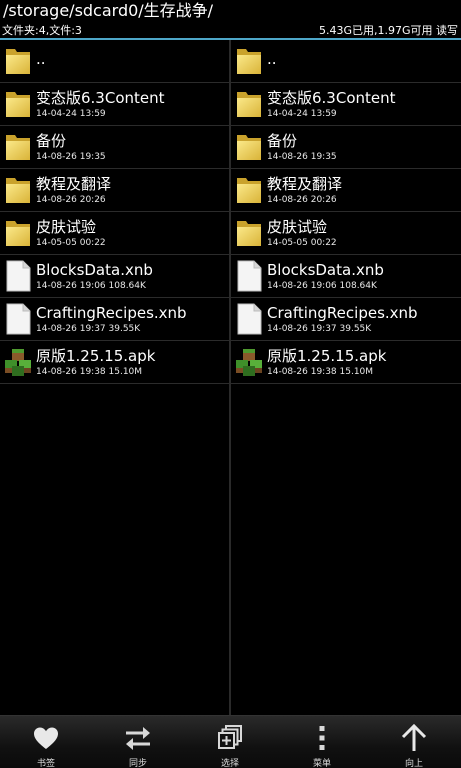 The height and width of the screenshot is (768, 461). Describe the element at coordinates (388, 30) in the screenshot. I see `storage-usage: 5.43G已用,1.97G可用 读写` at that location.